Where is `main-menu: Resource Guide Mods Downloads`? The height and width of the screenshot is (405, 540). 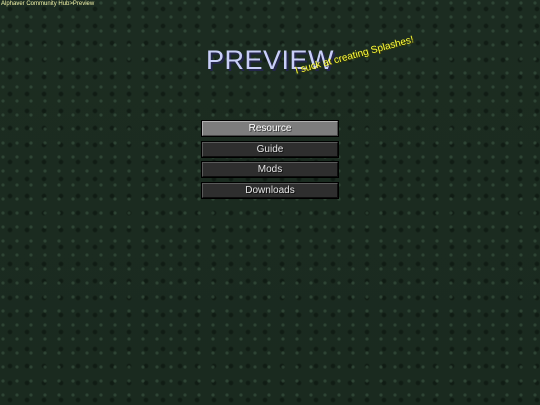
main-menu: Resource Guide Mods Downloads is located at coordinates (270, 161).